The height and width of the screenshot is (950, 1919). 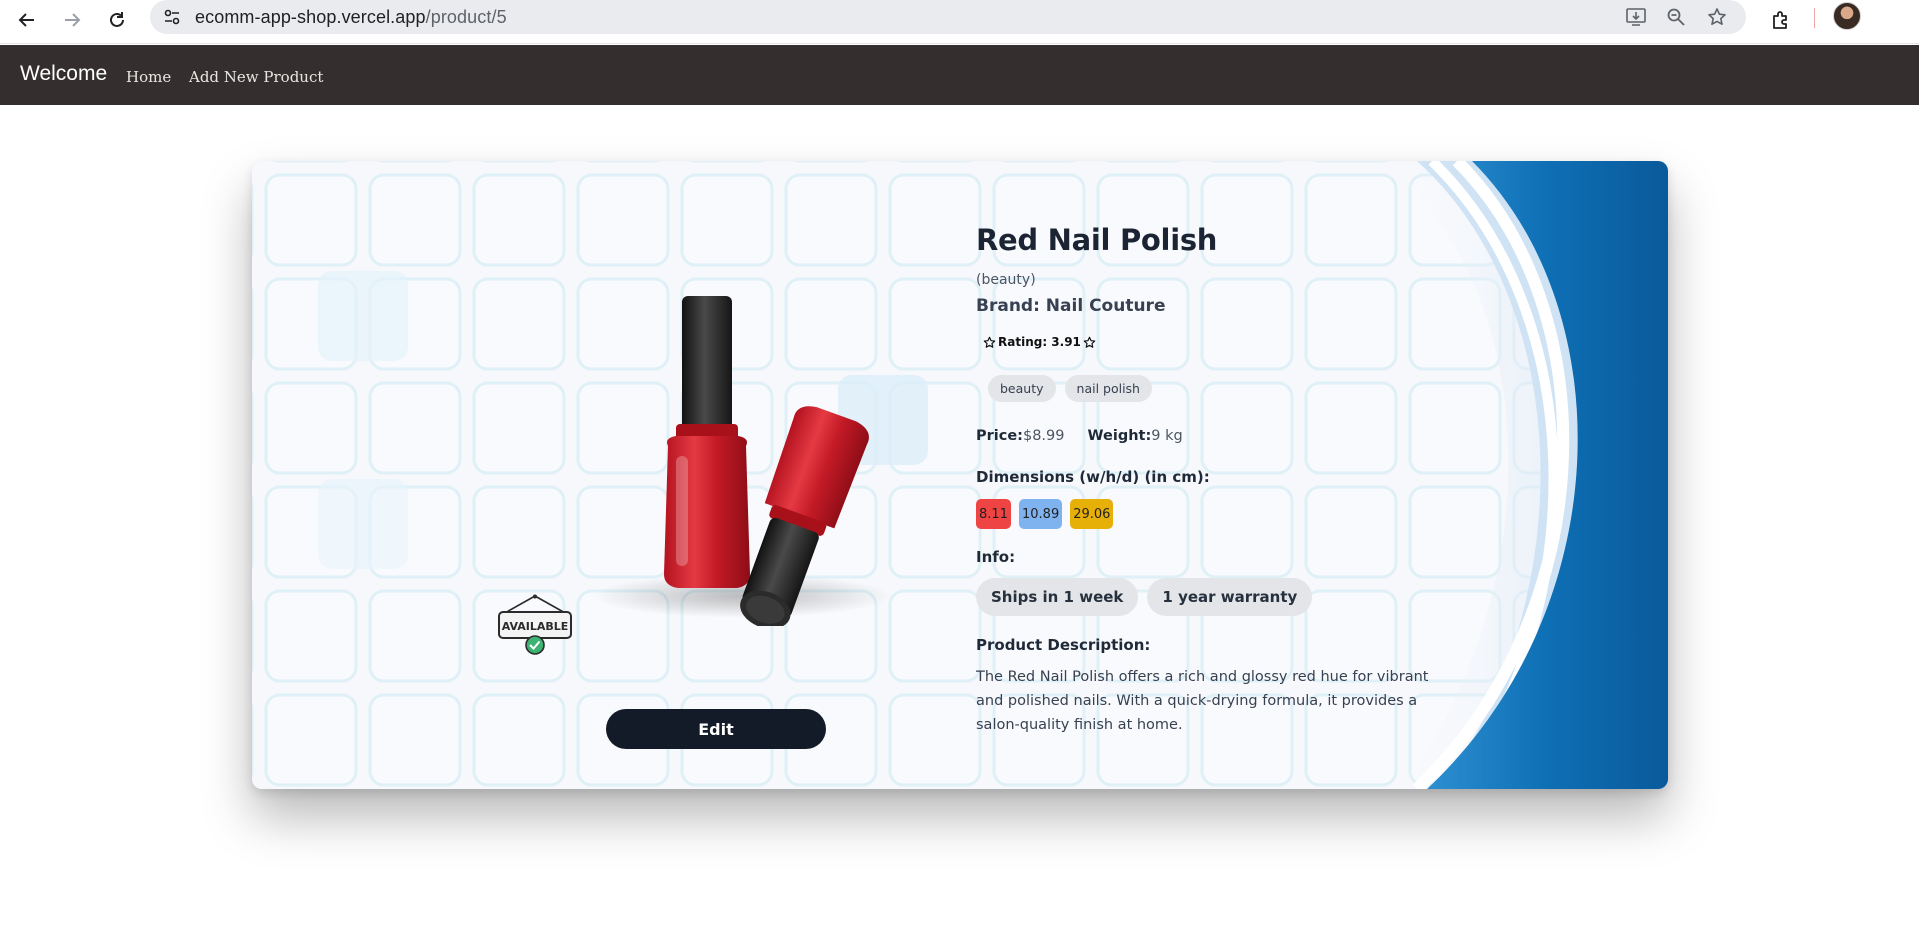 I want to click on rating-text: Rating: 3.91, so click(x=1039, y=342).